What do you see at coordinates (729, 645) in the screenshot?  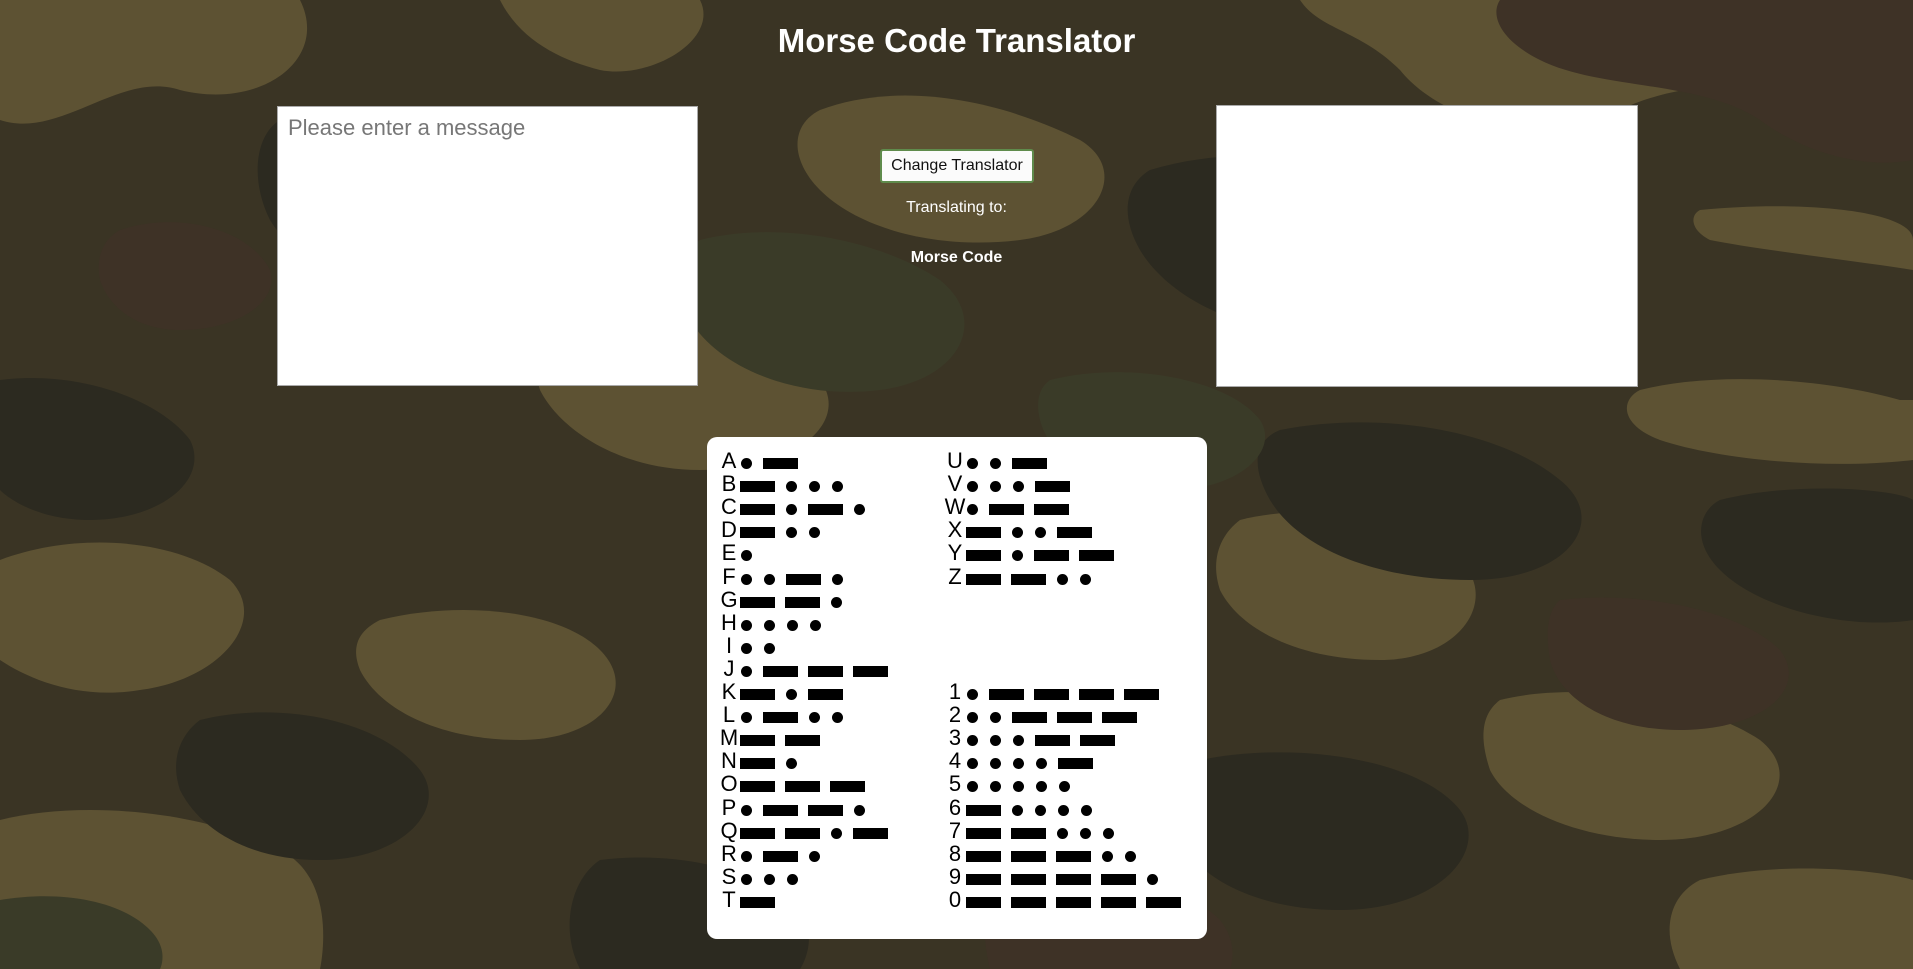 I see `morse-char: I` at bounding box center [729, 645].